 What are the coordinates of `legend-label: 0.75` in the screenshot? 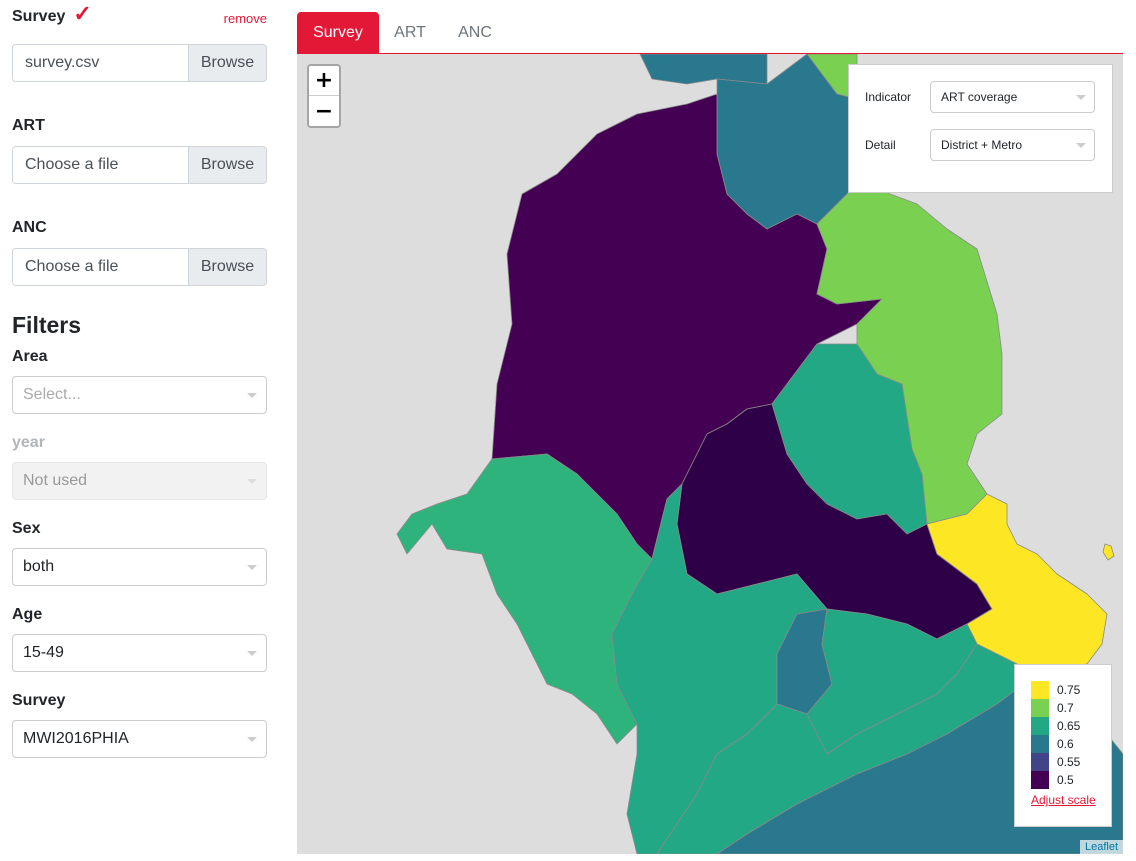 It's located at (1069, 690).